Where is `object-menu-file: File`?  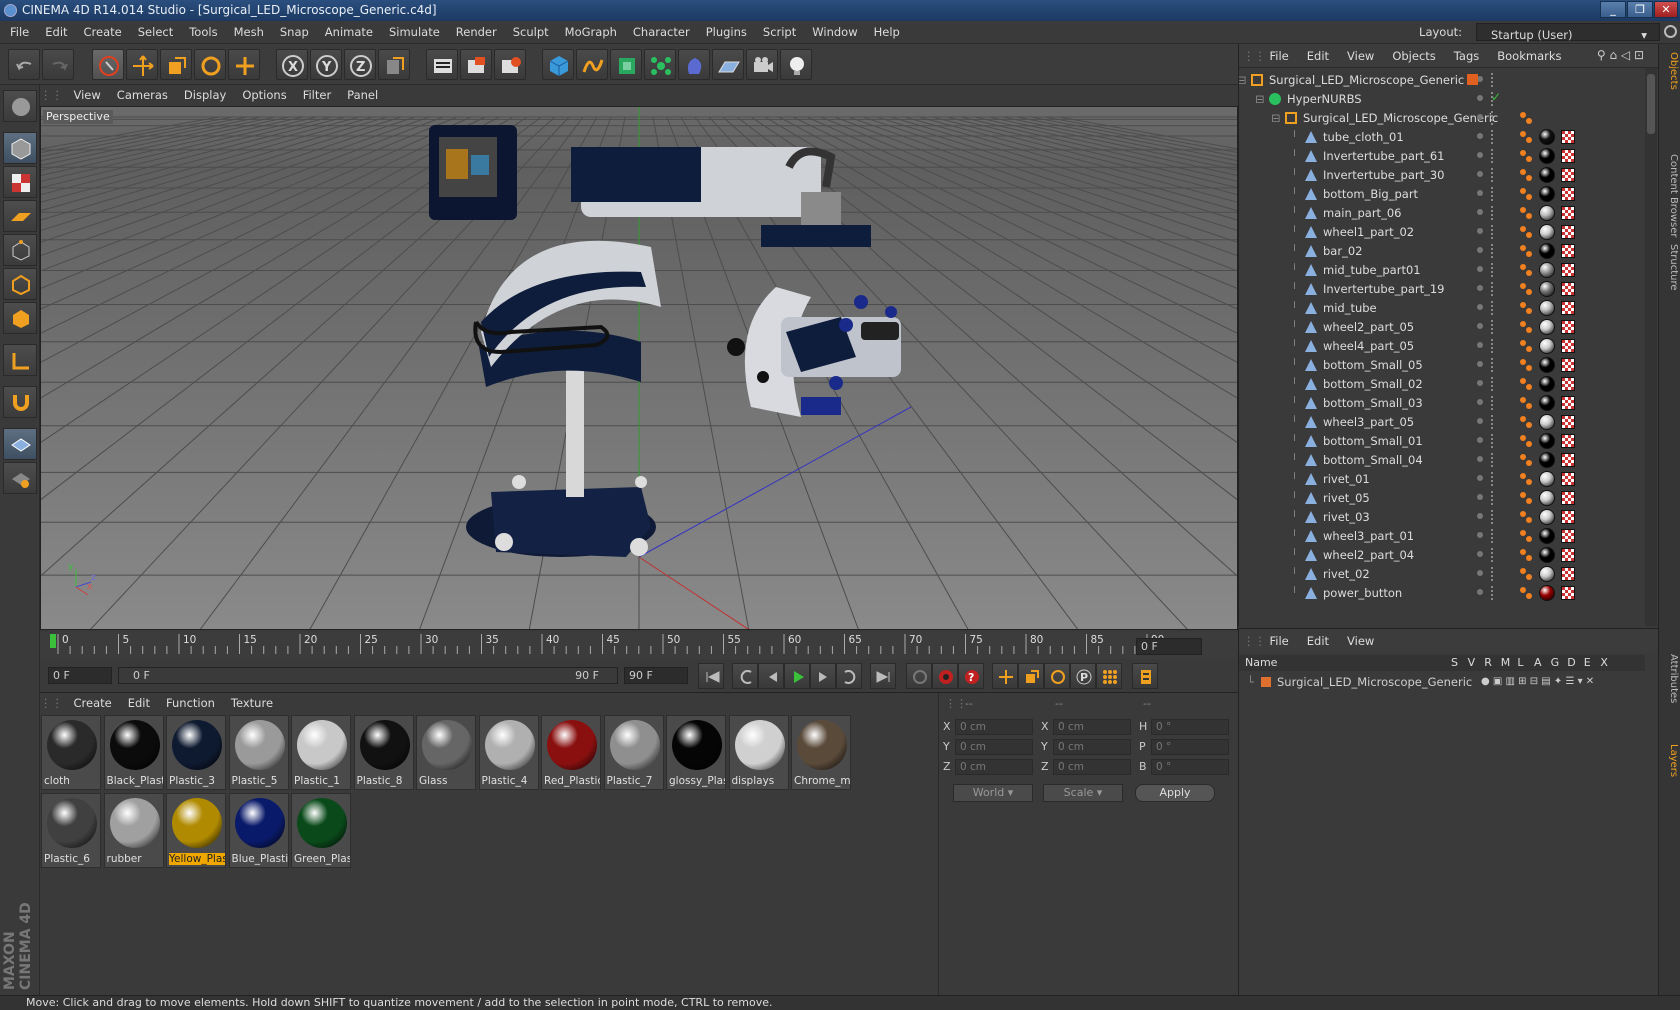 object-menu-file: File is located at coordinates (1279, 56).